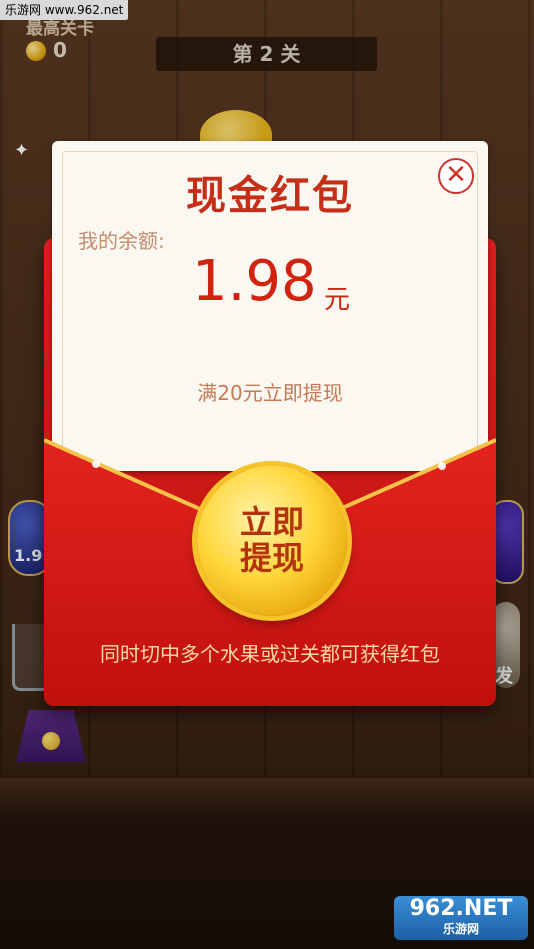 The width and height of the screenshot is (534, 949). I want to click on watermark-sub: 乐游网, so click(460, 929).